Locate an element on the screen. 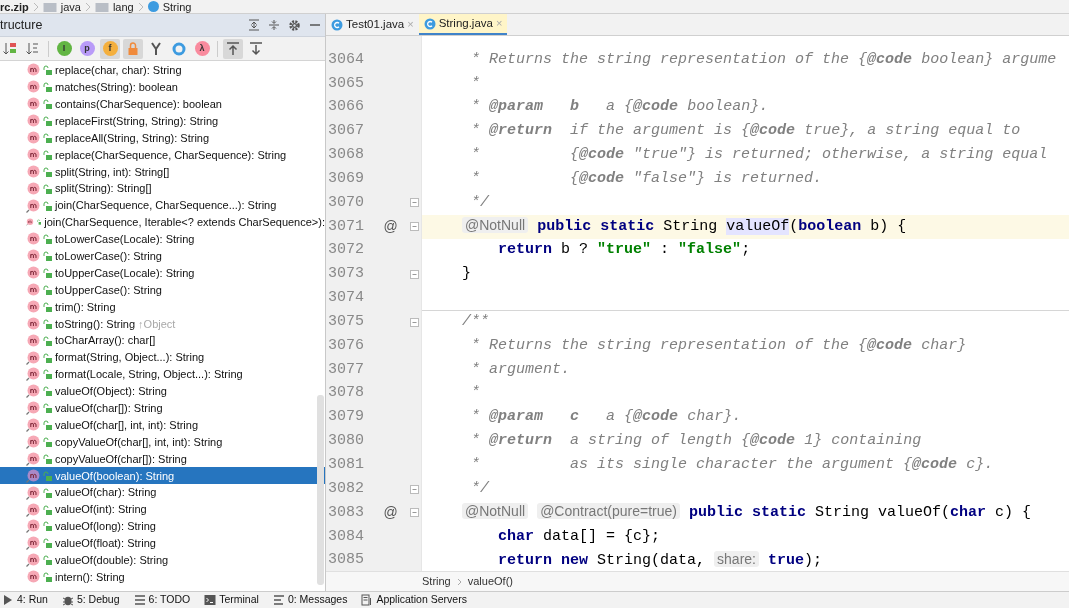  messages-icon is located at coordinates (278, 600).